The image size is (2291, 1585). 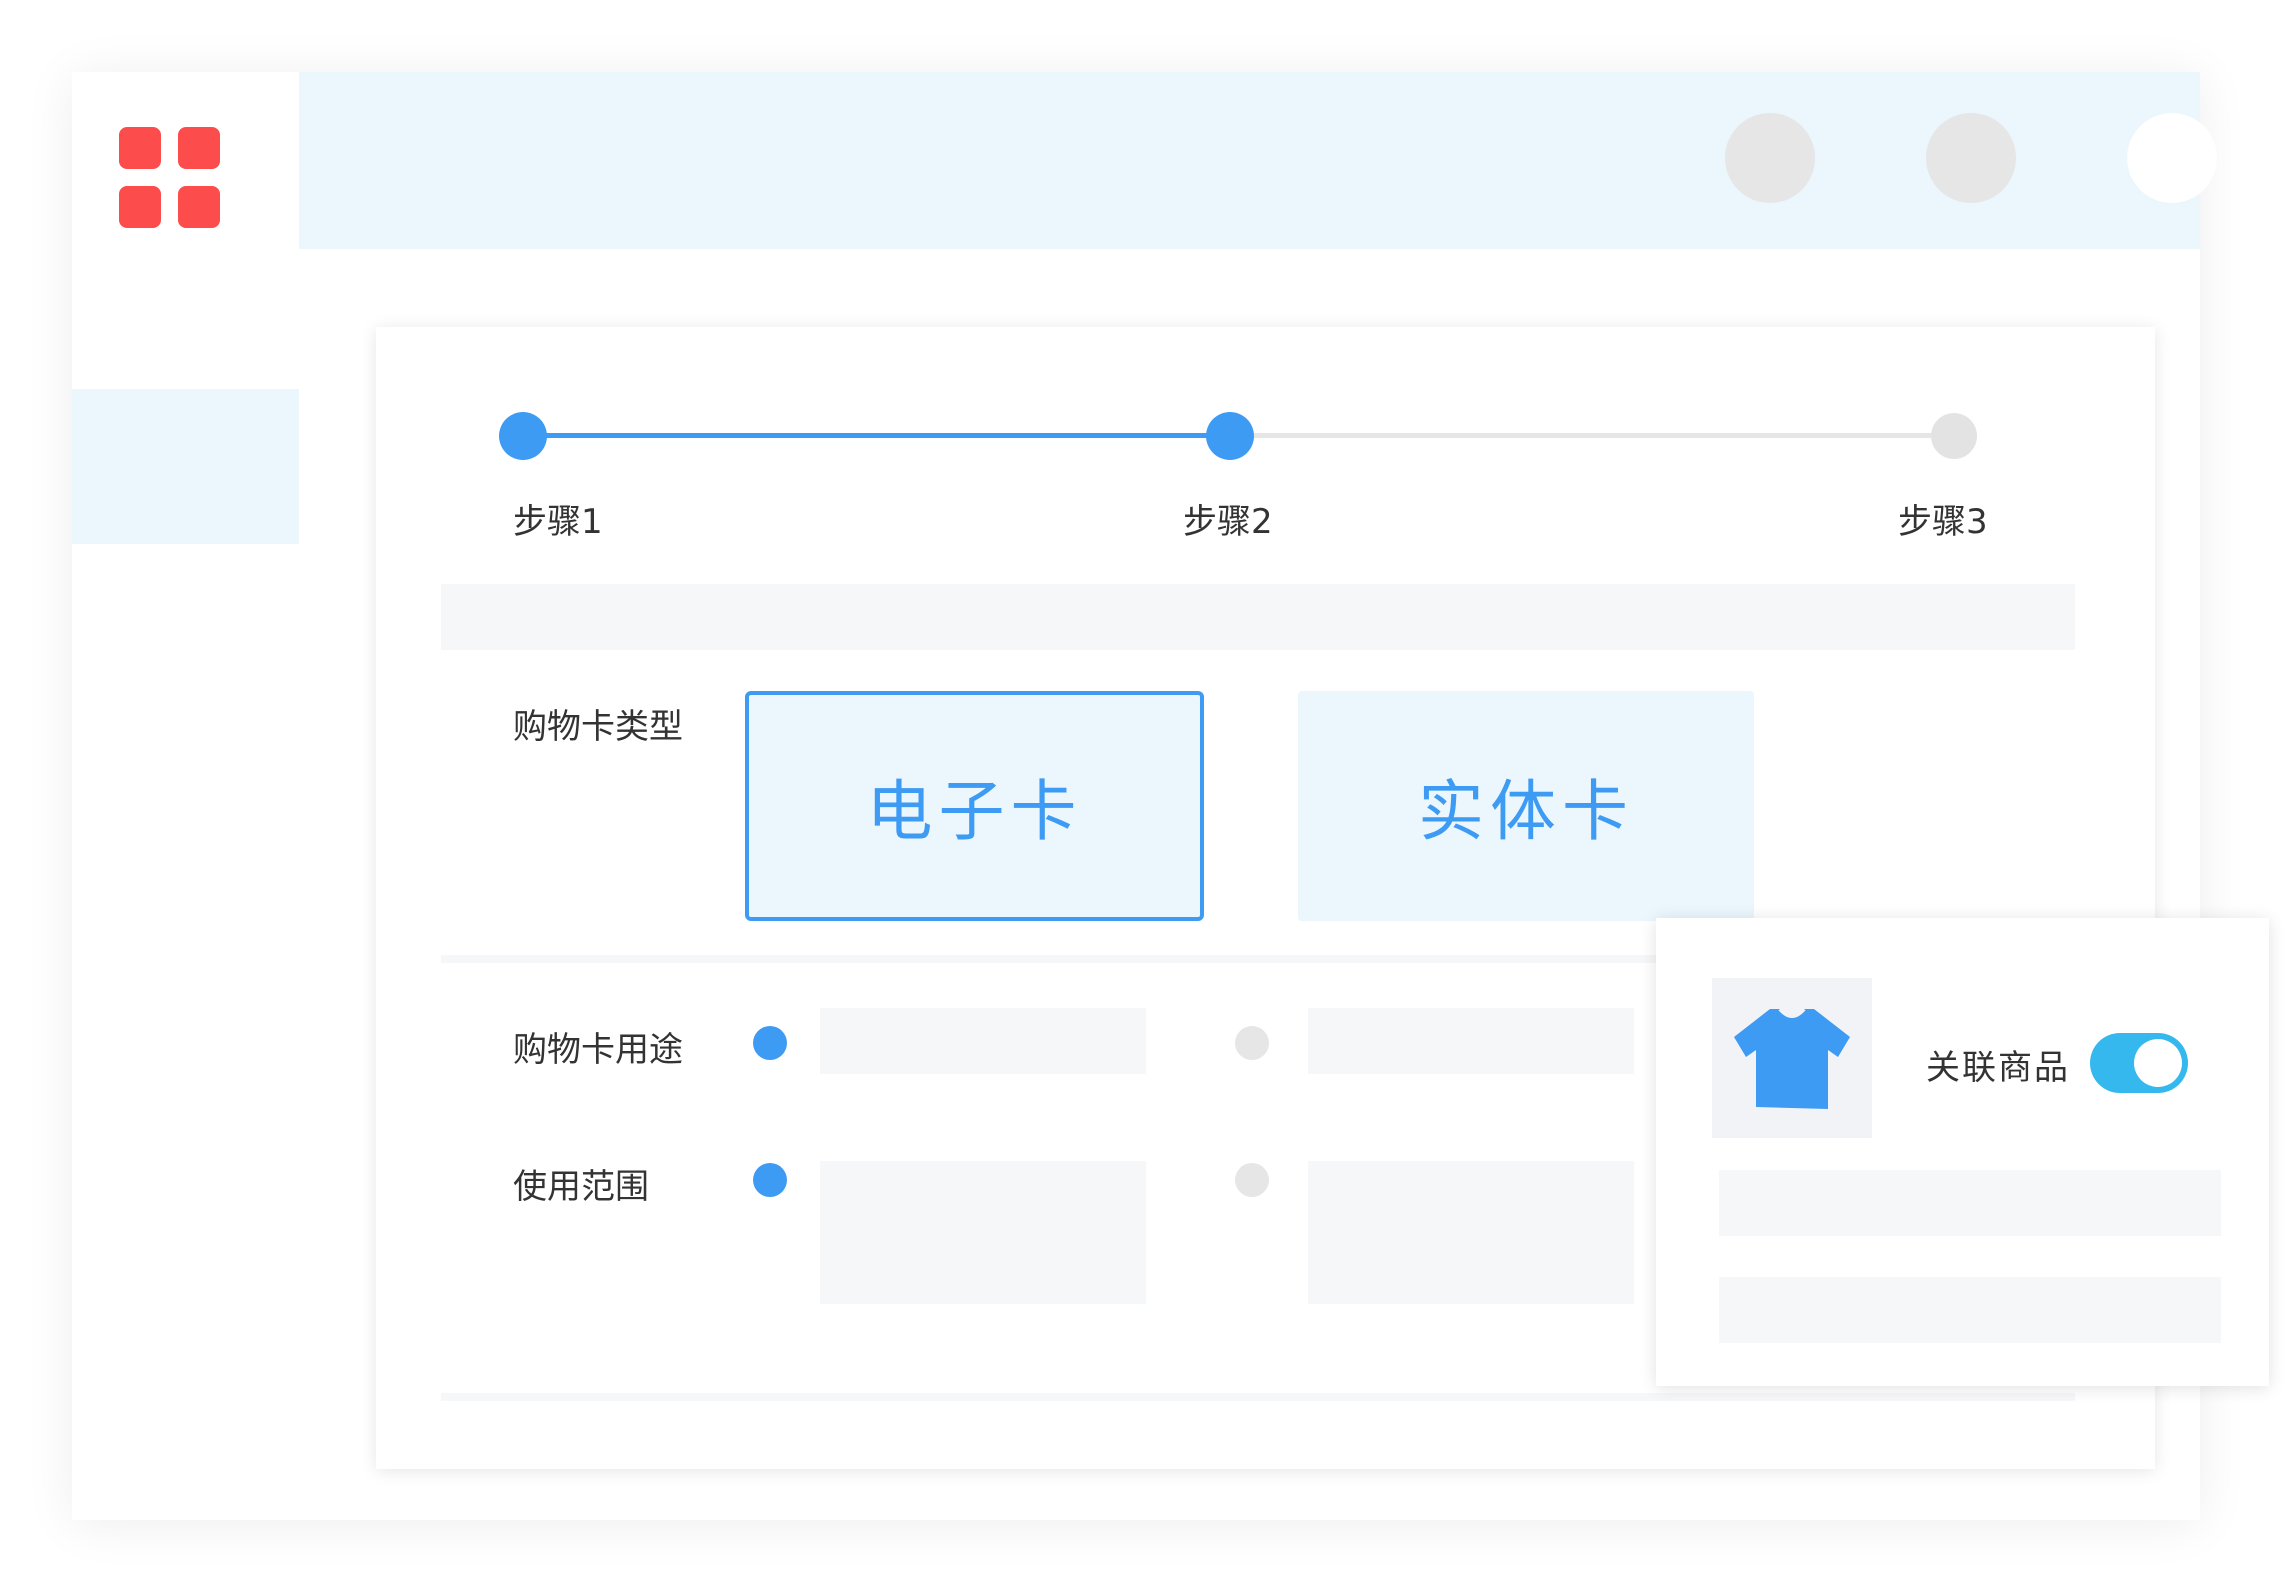 I want to click on link-product-toggle, so click(x=2139, y=1063).